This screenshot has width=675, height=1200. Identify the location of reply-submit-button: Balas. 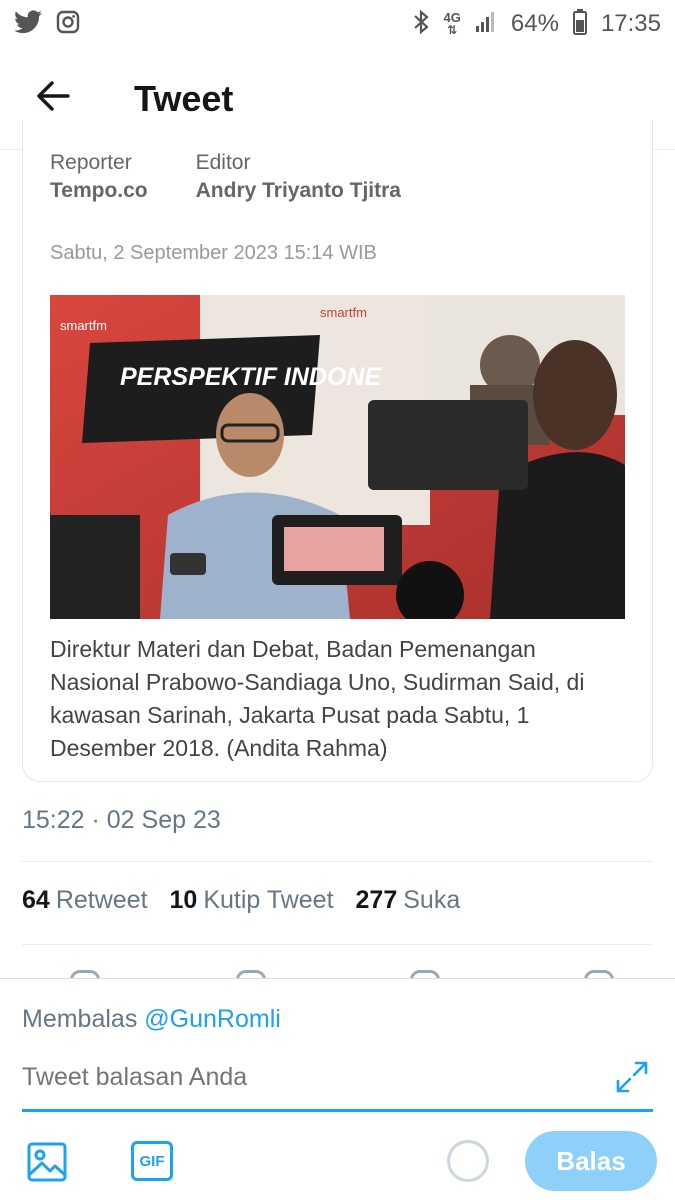
(591, 1161).